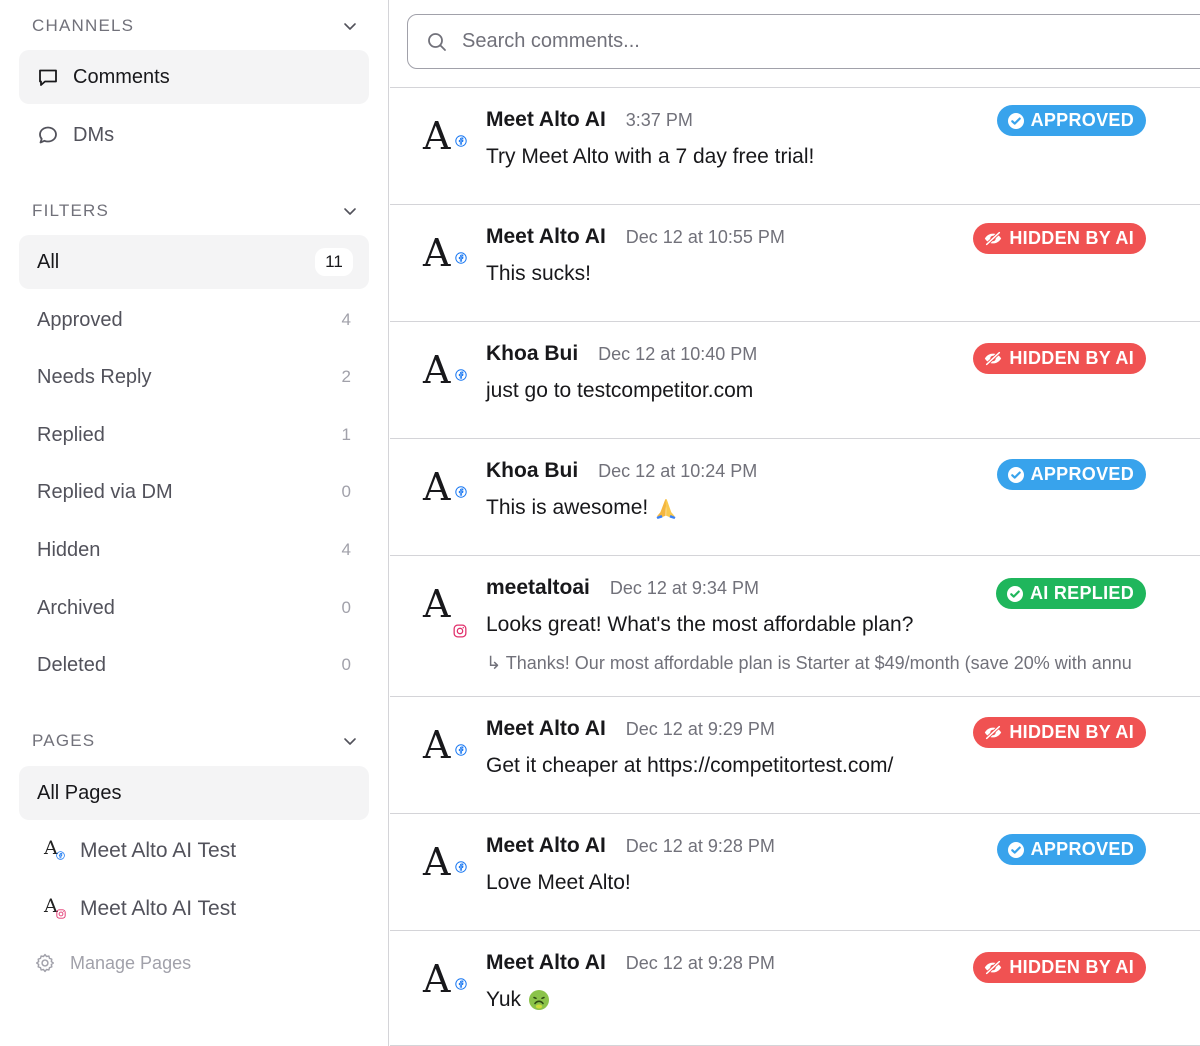 This screenshot has width=1200, height=1046. What do you see at coordinates (48, 135) in the screenshot?
I see `chat-bubble-icon` at bounding box center [48, 135].